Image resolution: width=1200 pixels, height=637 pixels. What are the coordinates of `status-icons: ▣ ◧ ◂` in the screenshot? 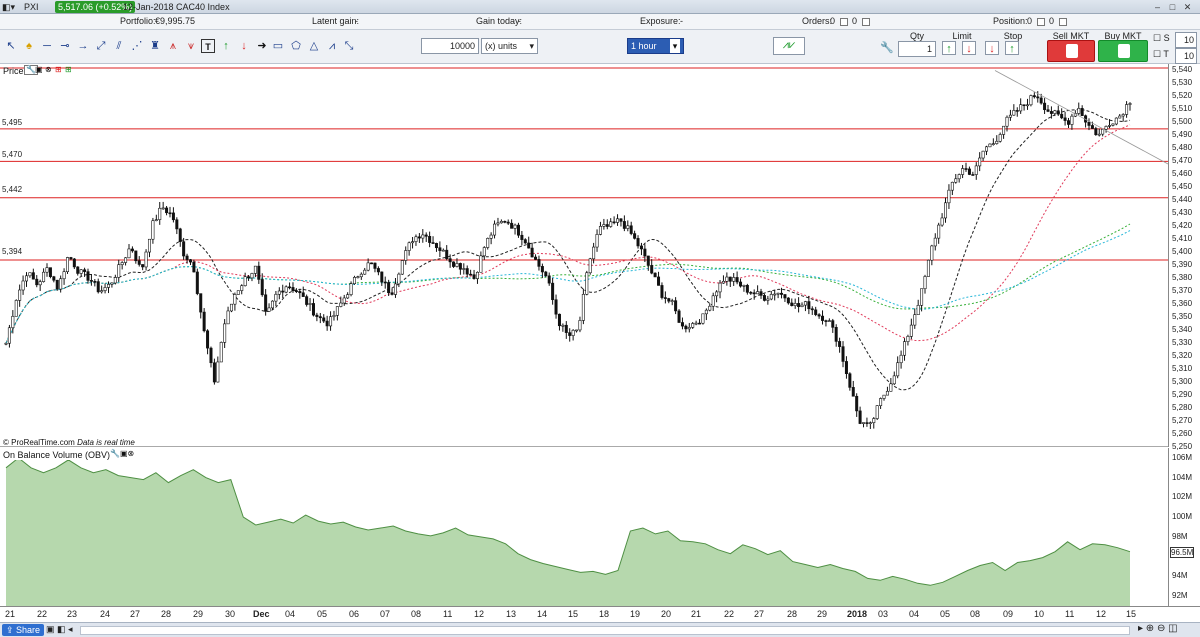 It's located at (59, 629).